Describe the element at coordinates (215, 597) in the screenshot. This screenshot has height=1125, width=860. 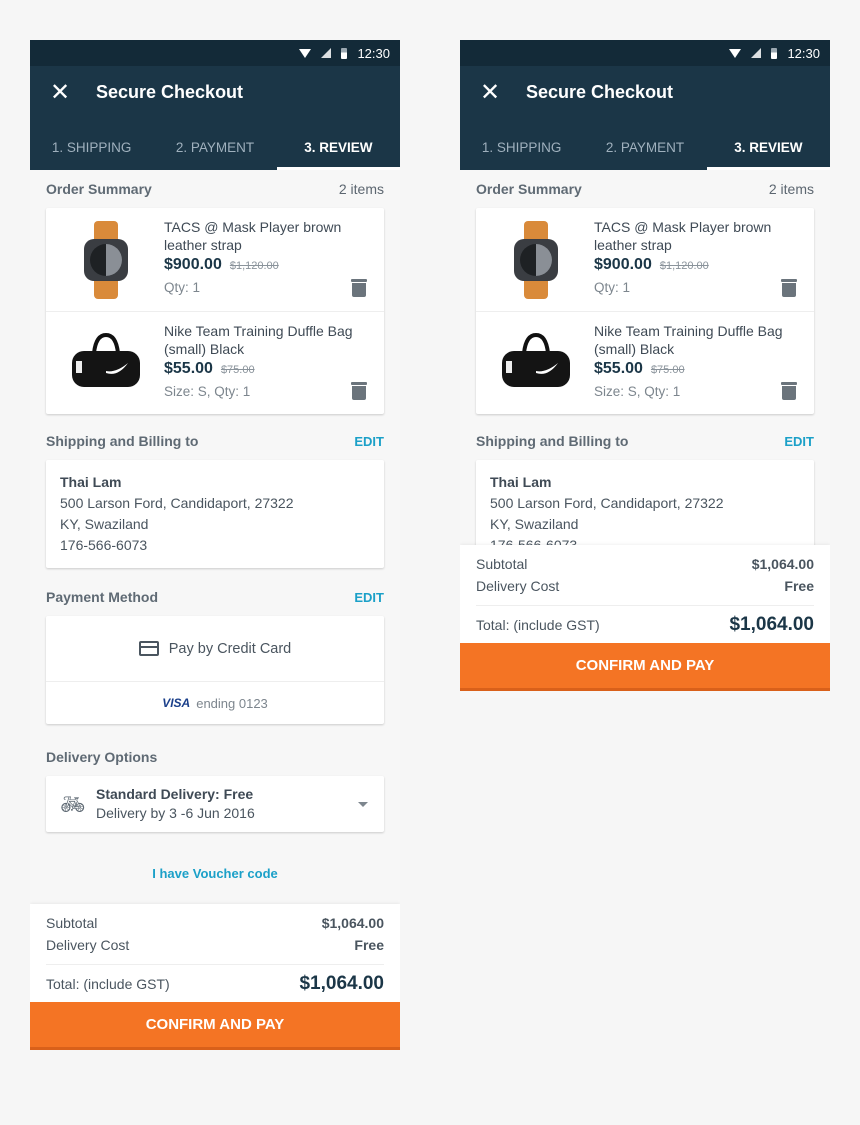
I see `payment-header: Payment Method EDIT` at that location.